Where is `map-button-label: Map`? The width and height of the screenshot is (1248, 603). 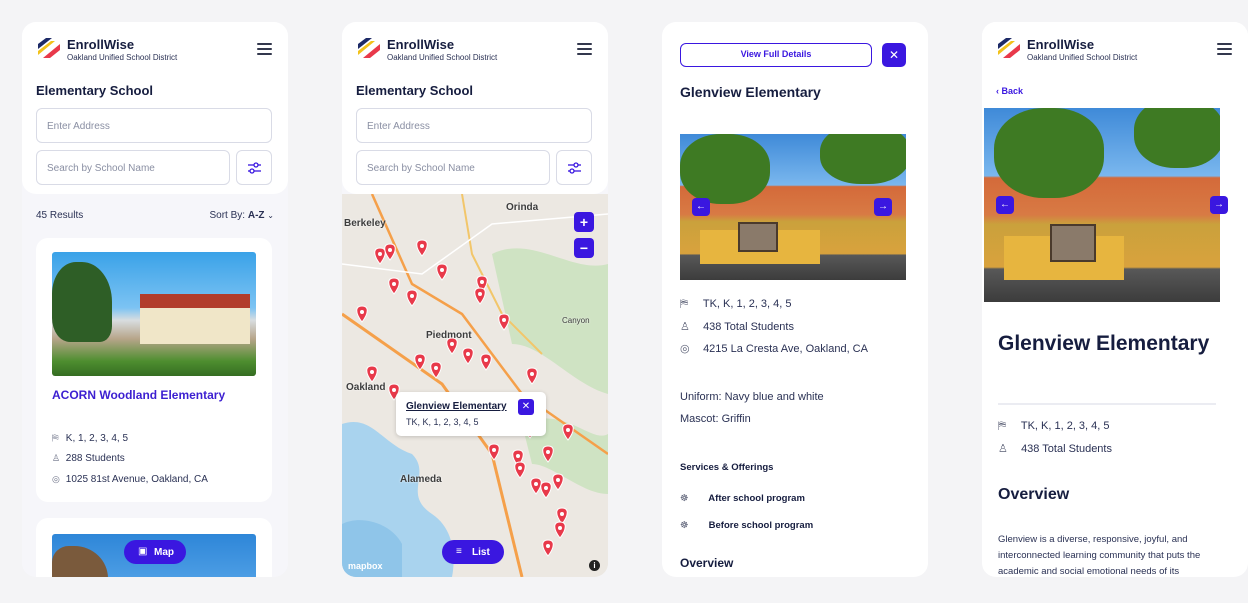 map-button-label: Map is located at coordinates (164, 552).